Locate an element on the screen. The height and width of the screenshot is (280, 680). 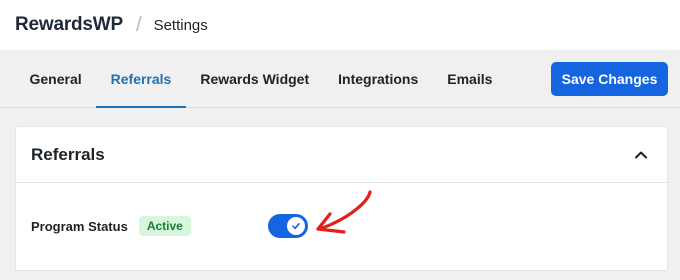
status-badge: Active is located at coordinates (164, 226).